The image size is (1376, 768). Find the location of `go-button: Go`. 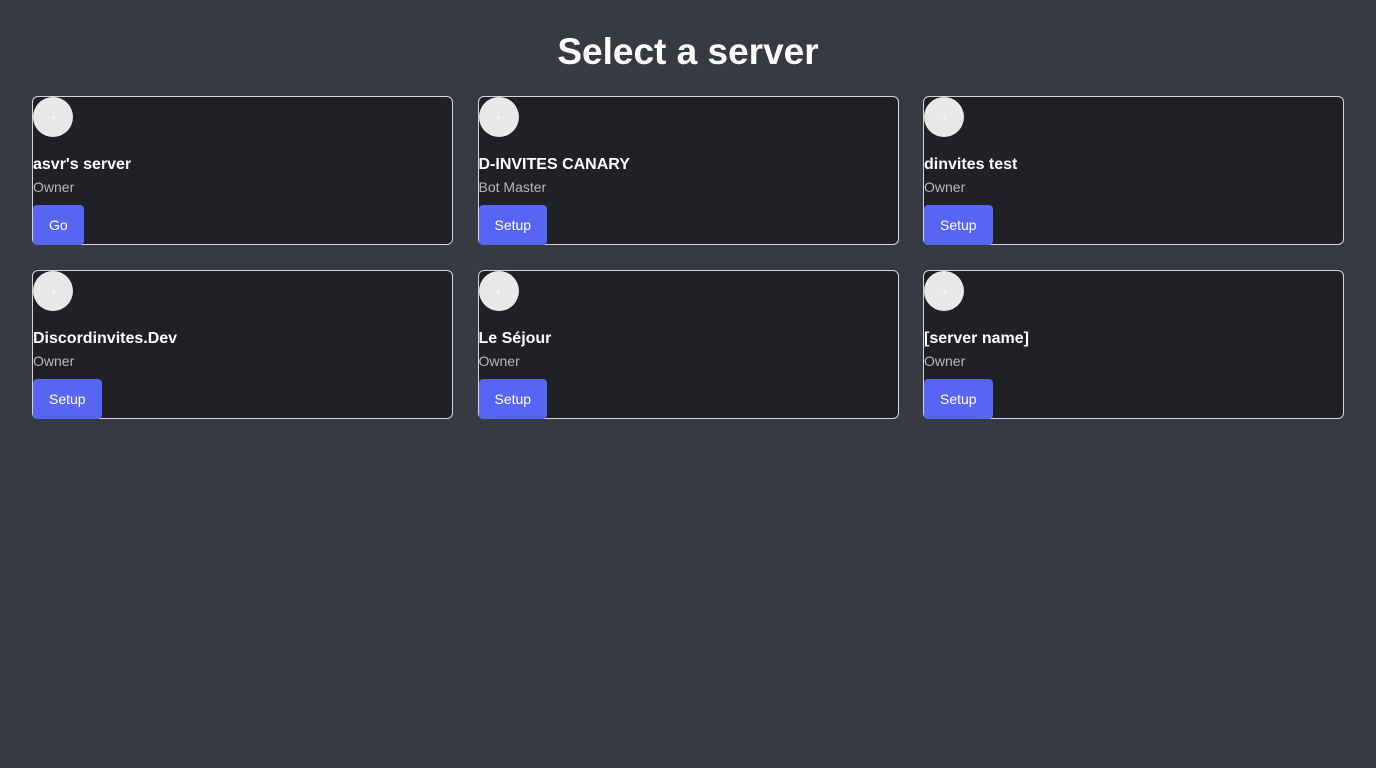

go-button: Go is located at coordinates (58, 225).